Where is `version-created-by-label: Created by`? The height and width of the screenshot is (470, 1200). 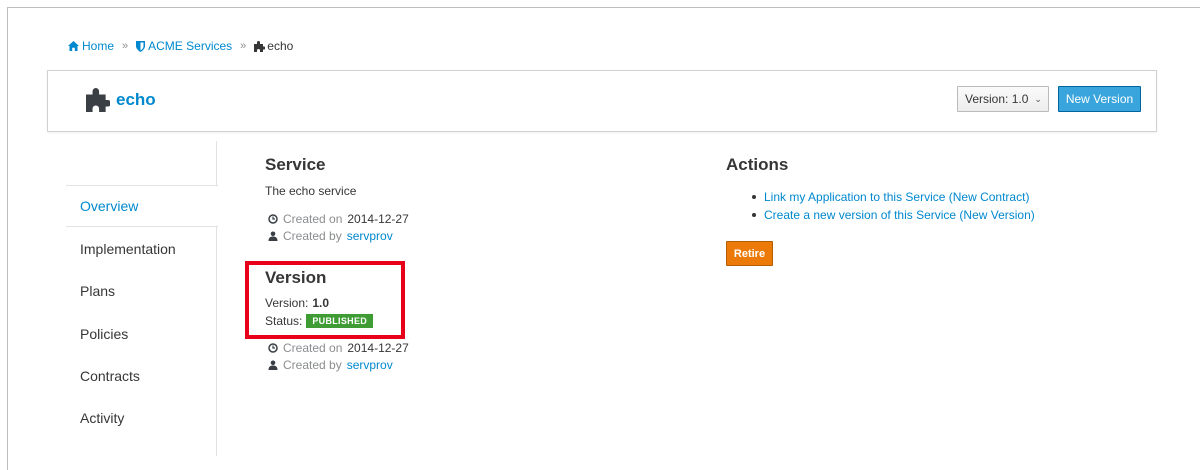 version-created-by-label: Created by is located at coordinates (312, 365).